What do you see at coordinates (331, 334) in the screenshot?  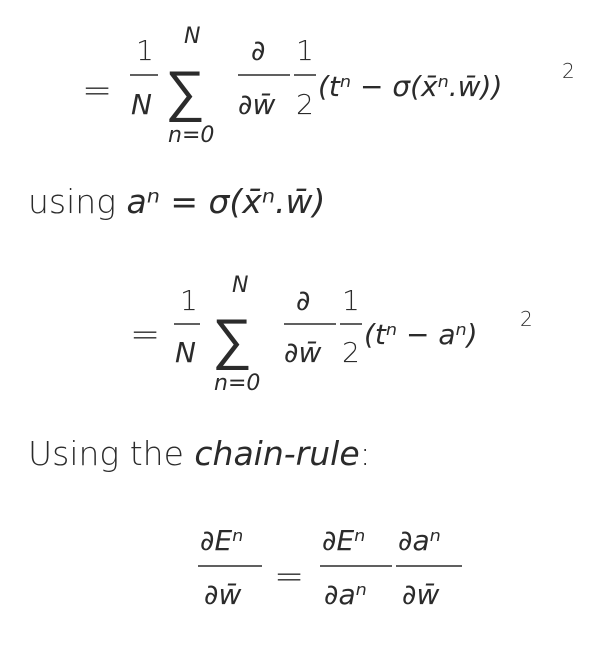 I see `equation-2: = 1 N N ∑ n=0 ∂ ∂w̄ 1 2 (tⁿ − aⁿ) 2` at bounding box center [331, 334].